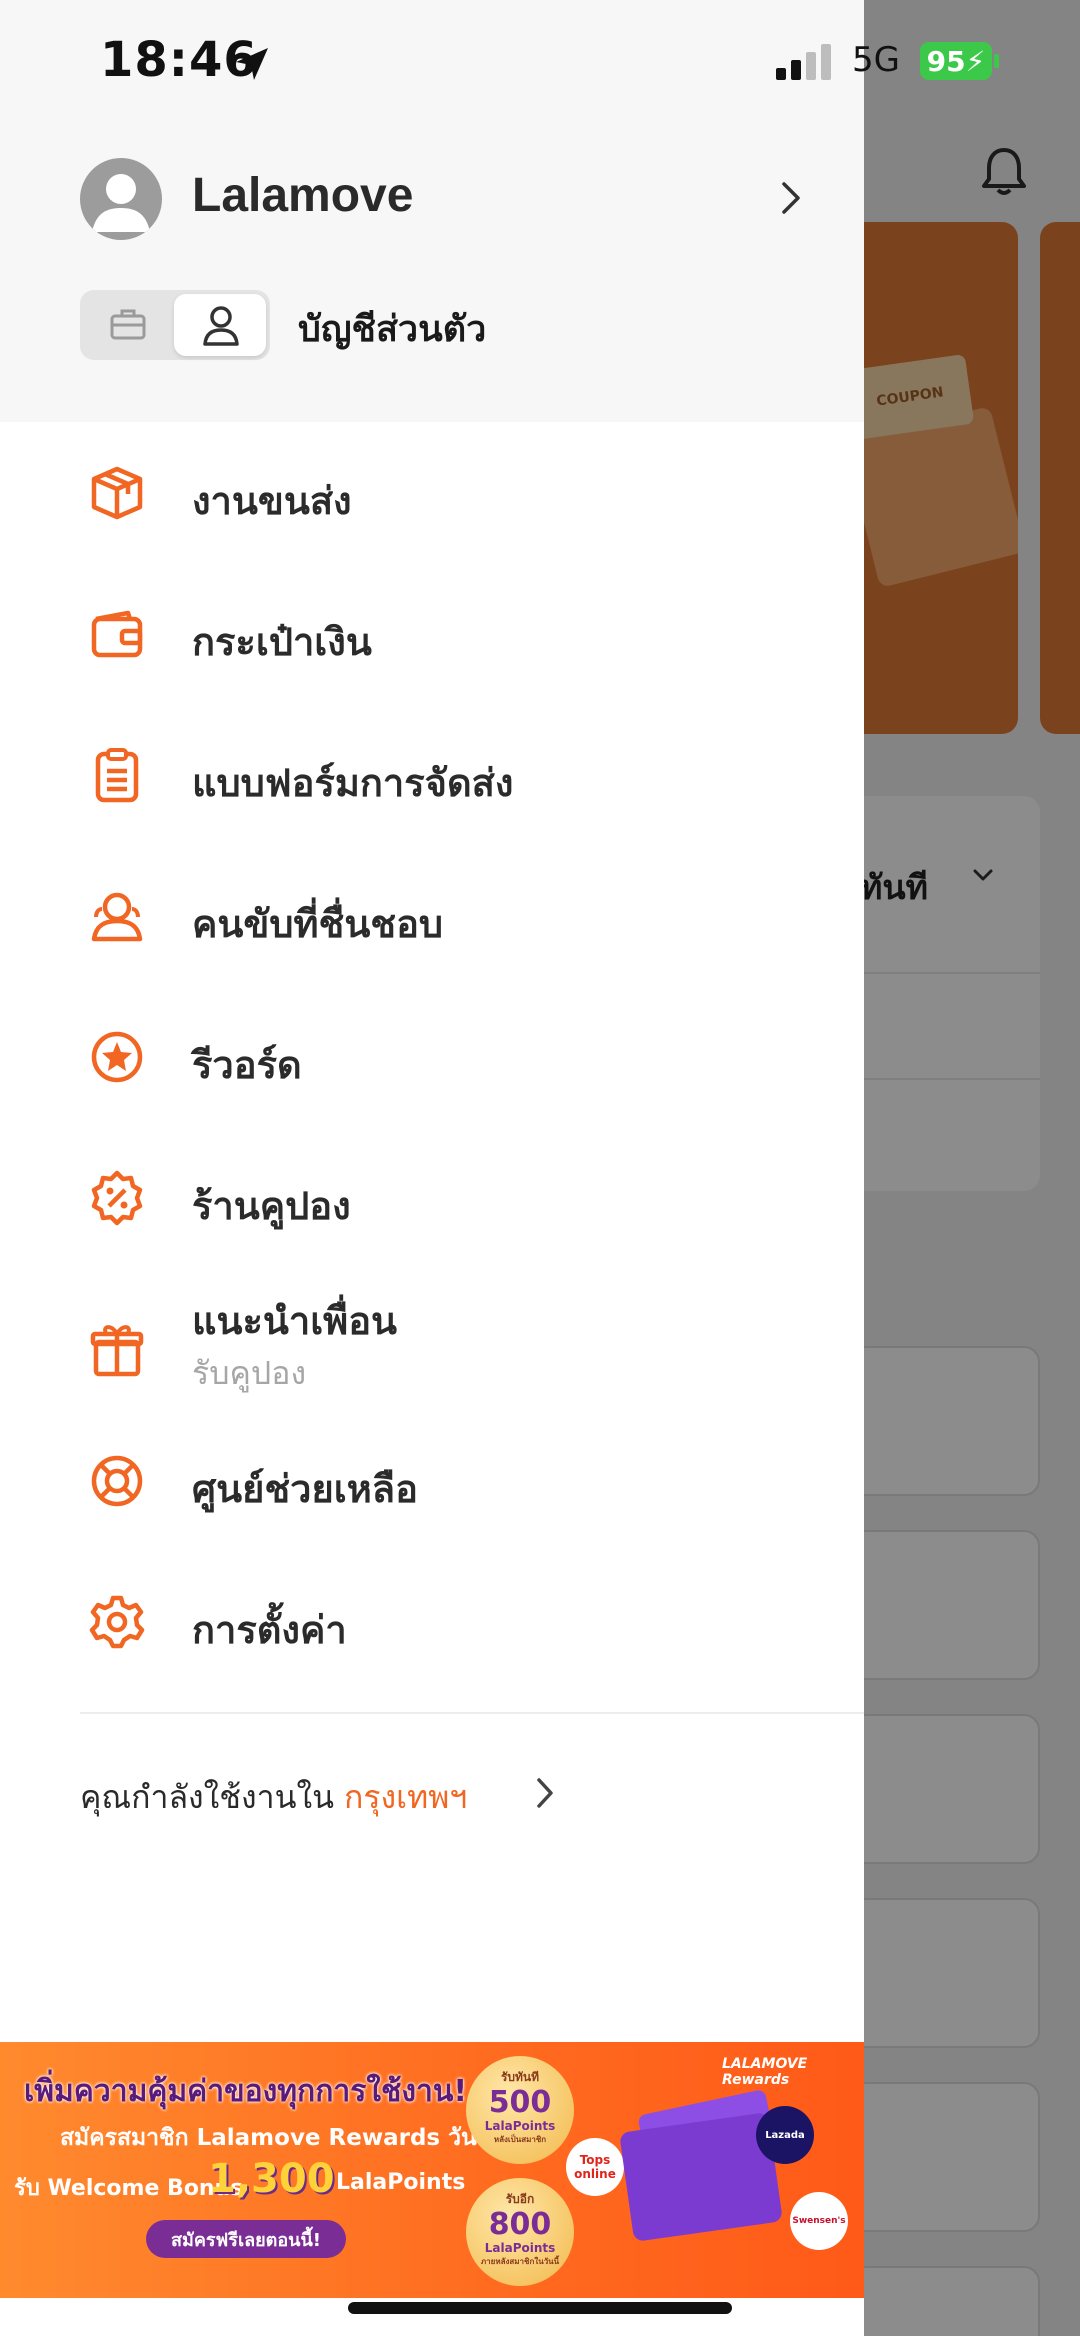  I want to click on coupon-badge-icon, so click(117, 1198).